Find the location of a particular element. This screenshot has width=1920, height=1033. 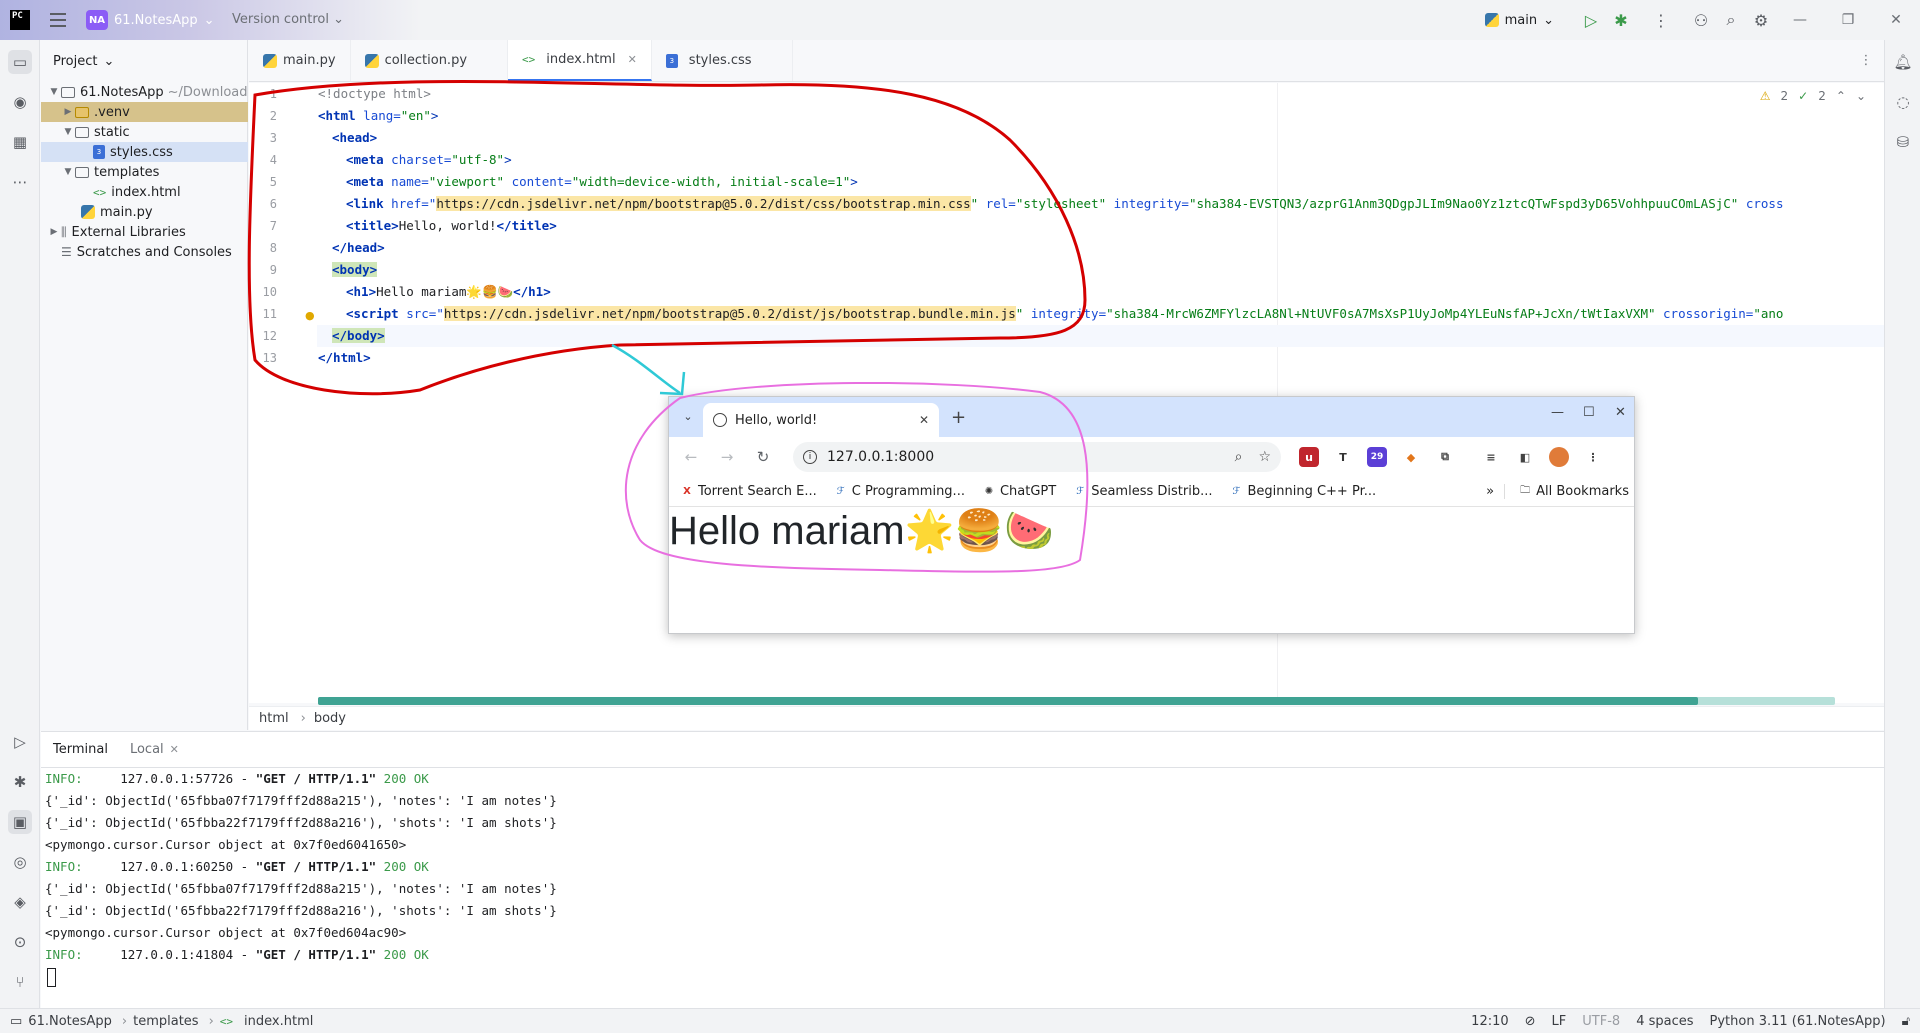

scrollbar-thumb is located at coordinates (1008, 701).